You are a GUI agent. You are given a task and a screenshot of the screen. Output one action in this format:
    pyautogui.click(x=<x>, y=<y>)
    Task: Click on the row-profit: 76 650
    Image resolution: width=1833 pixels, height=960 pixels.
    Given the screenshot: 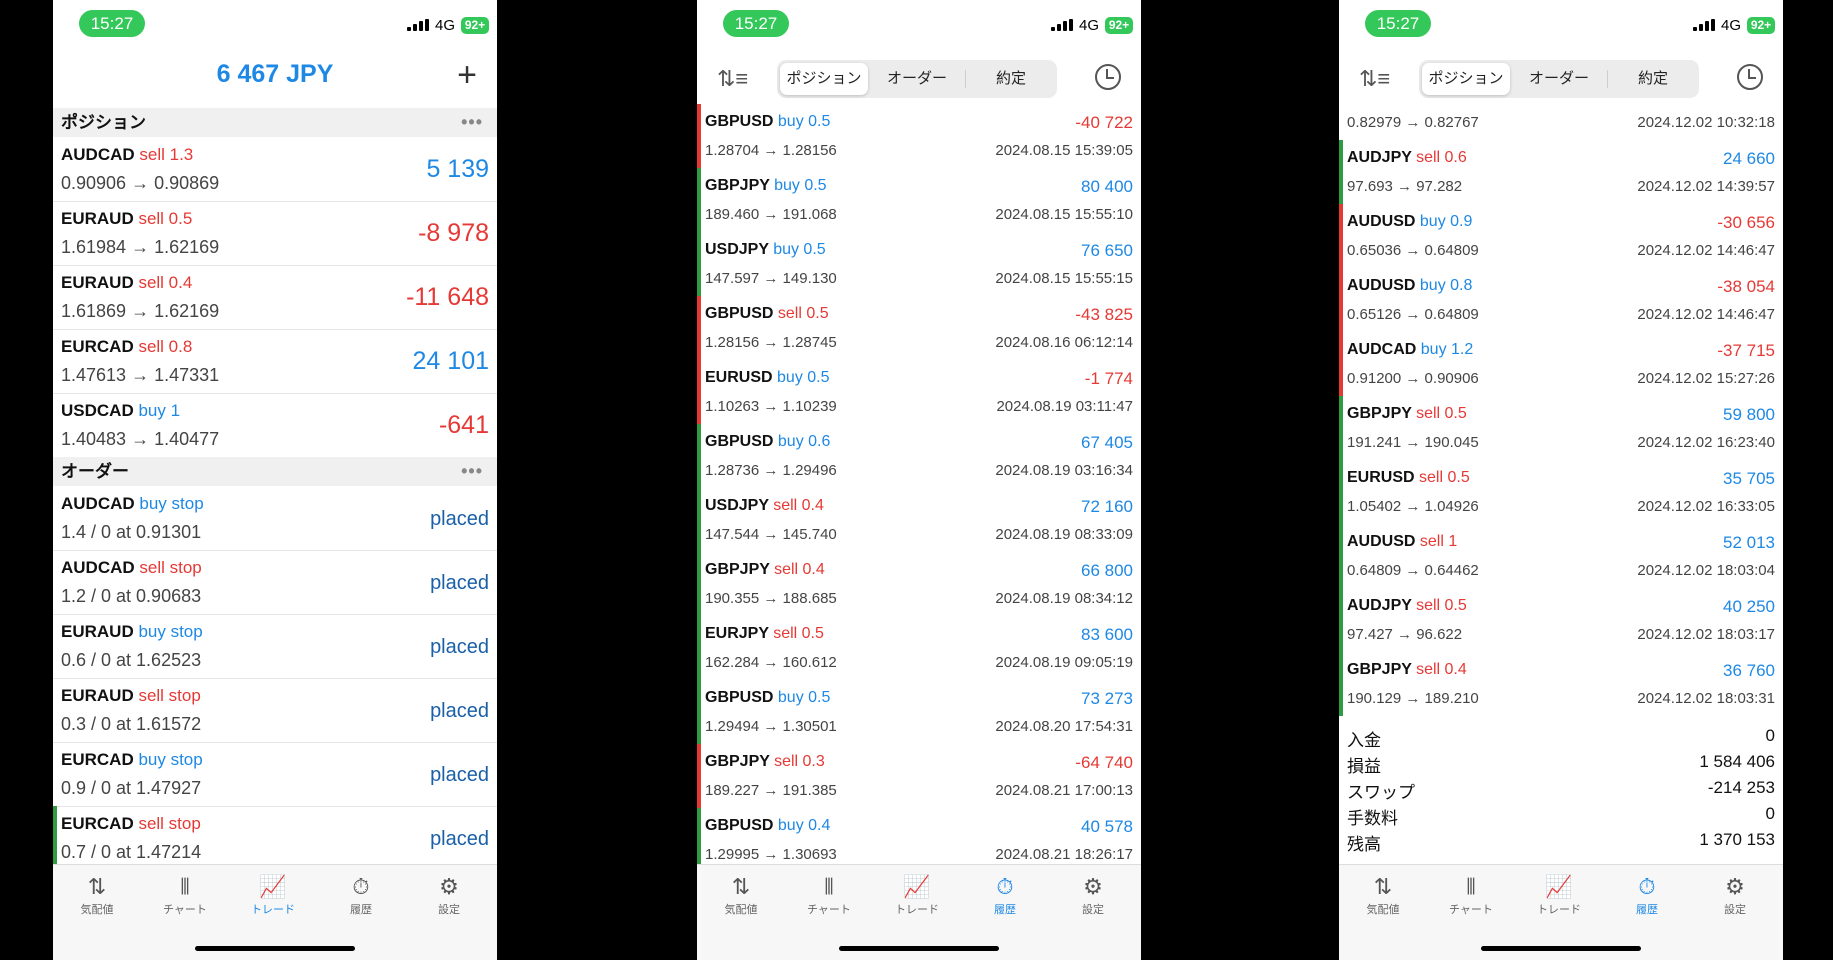 What is the action you would take?
    pyautogui.click(x=1107, y=250)
    